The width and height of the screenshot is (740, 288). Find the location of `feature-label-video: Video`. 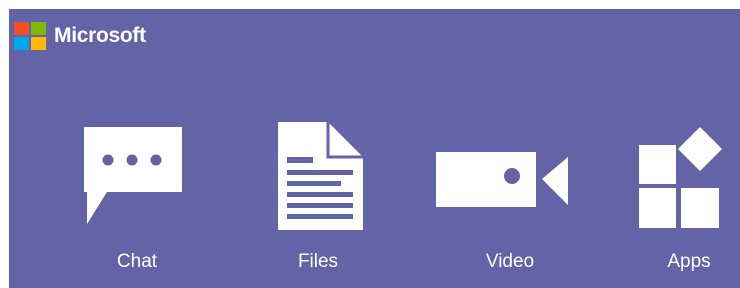

feature-label-video: Video is located at coordinates (510, 261).